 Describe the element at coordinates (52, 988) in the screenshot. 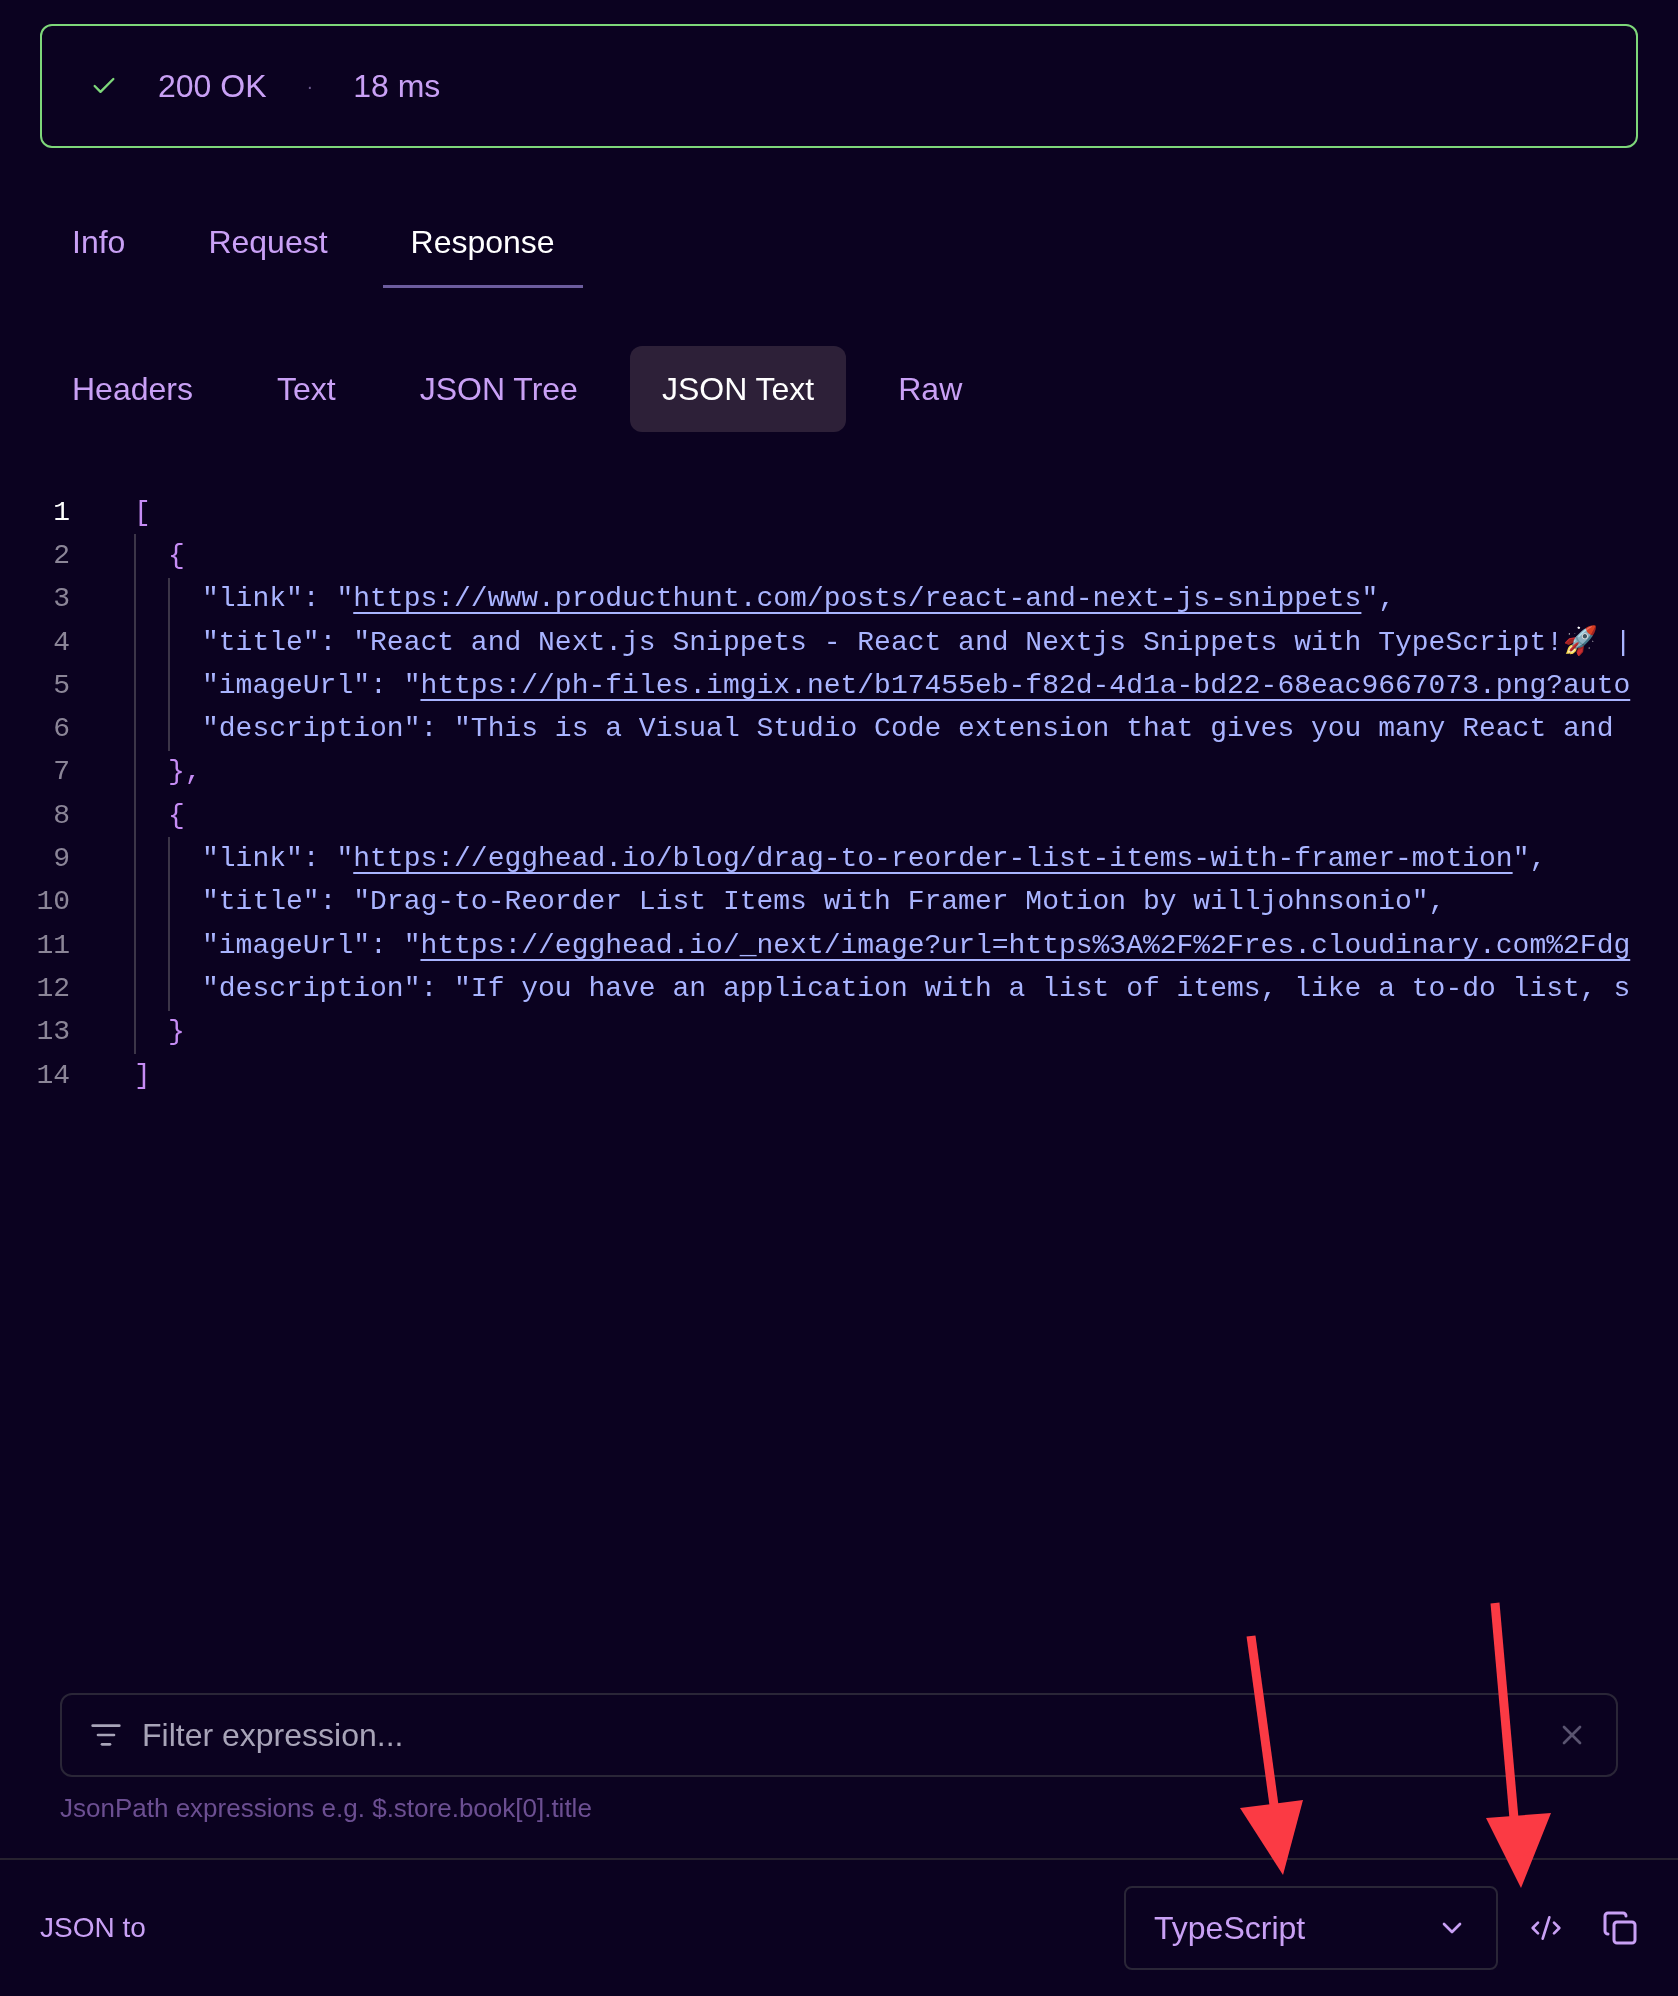

I see `line-number: 12` at that location.